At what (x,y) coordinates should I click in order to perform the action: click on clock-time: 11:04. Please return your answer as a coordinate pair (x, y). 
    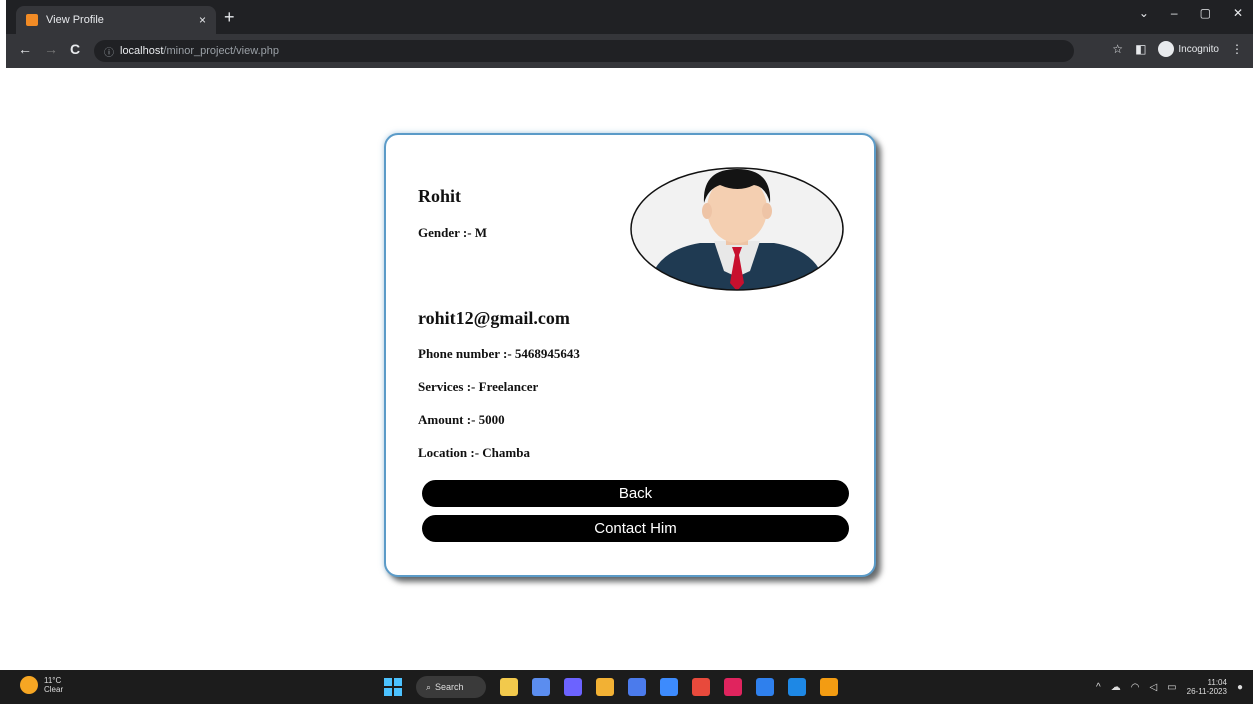
    Looking at the image, I should click on (1217, 682).